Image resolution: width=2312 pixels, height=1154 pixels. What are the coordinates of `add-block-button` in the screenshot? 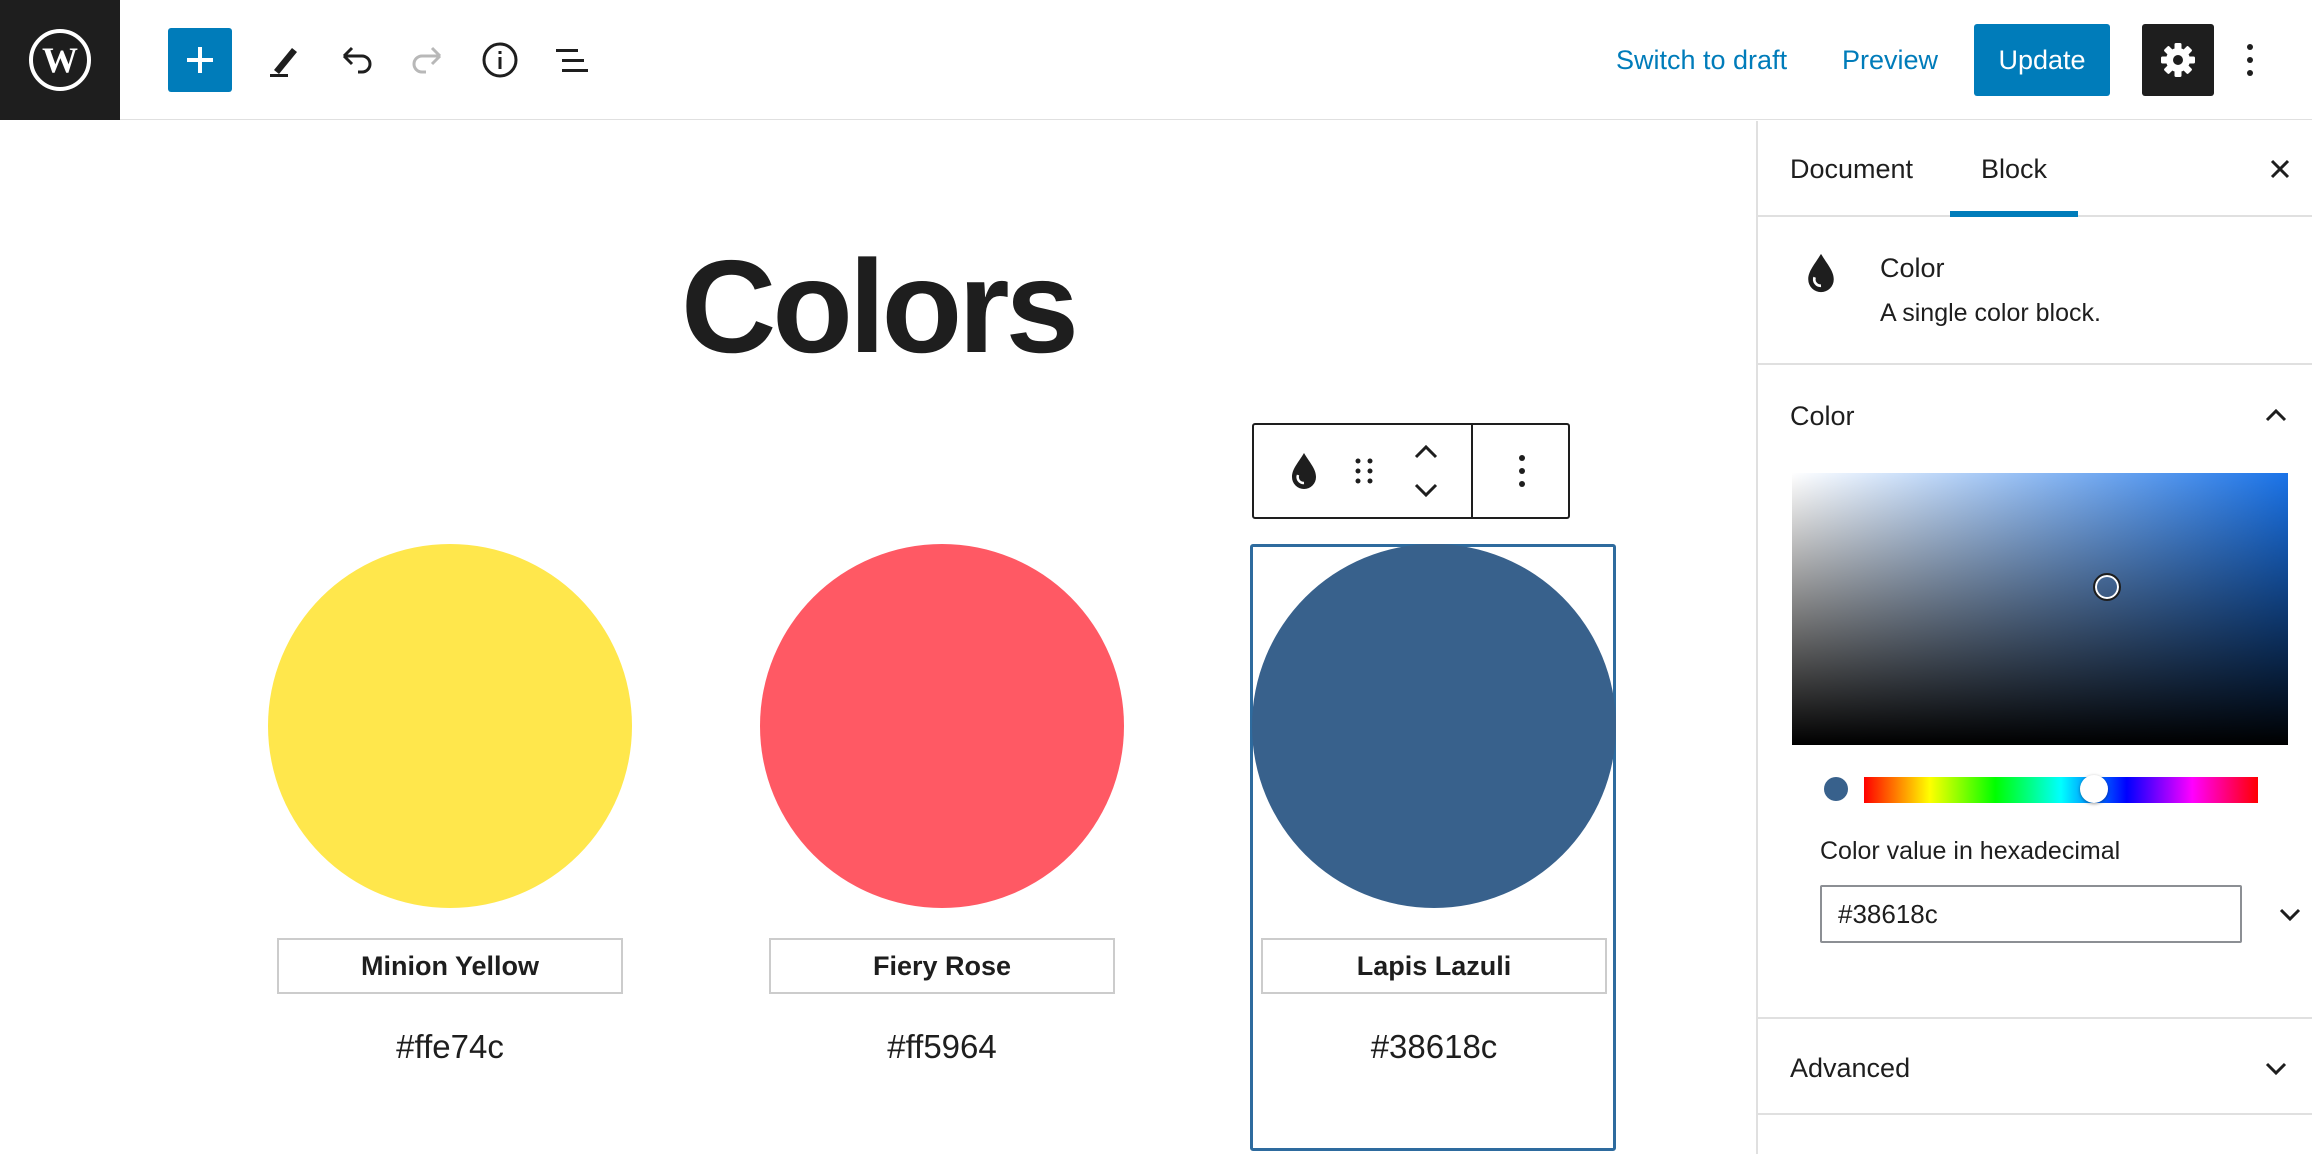 It's located at (200, 60).